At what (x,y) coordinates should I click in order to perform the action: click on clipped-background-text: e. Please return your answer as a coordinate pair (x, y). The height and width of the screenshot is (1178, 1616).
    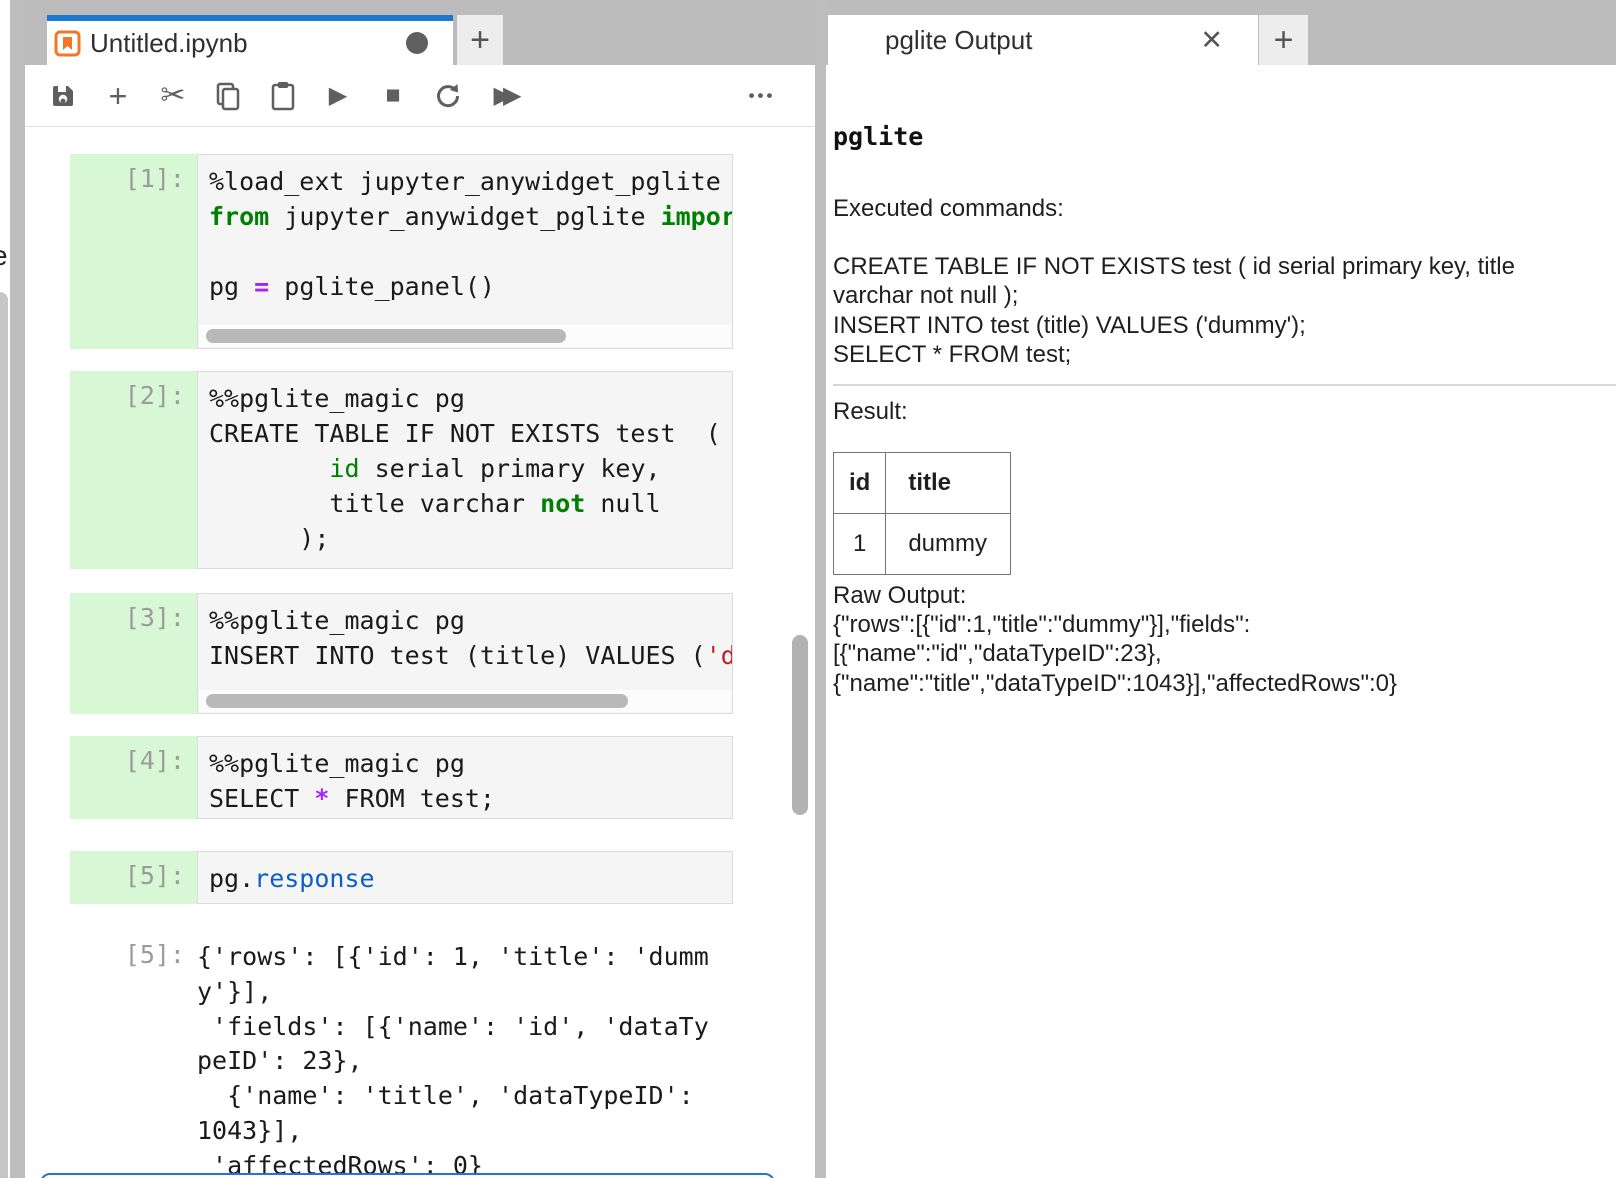
    Looking at the image, I should click on (4, 256).